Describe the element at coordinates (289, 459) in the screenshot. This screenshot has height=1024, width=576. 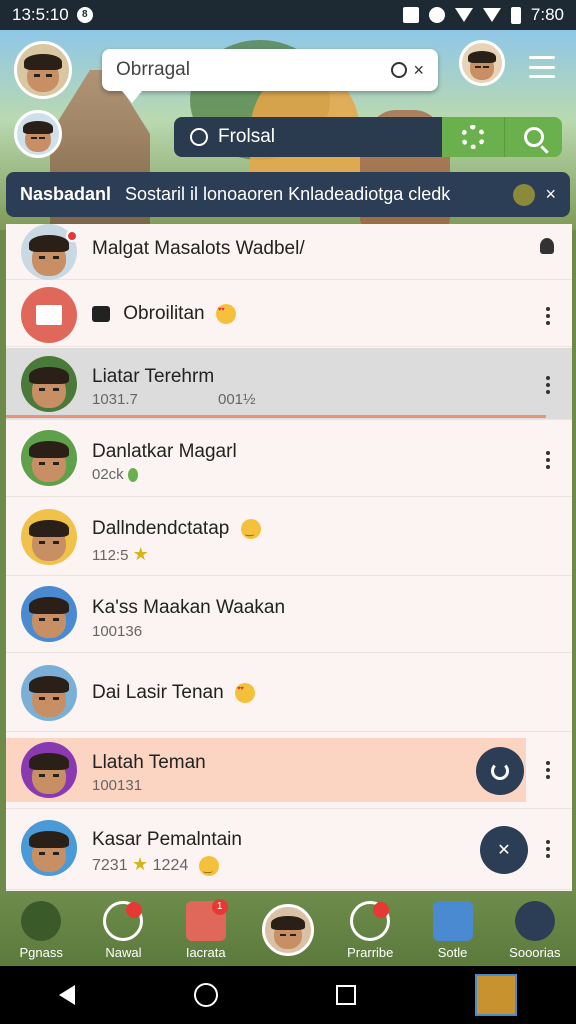
I see `list-item: Danlatkar Magarl 02ck` at that location.